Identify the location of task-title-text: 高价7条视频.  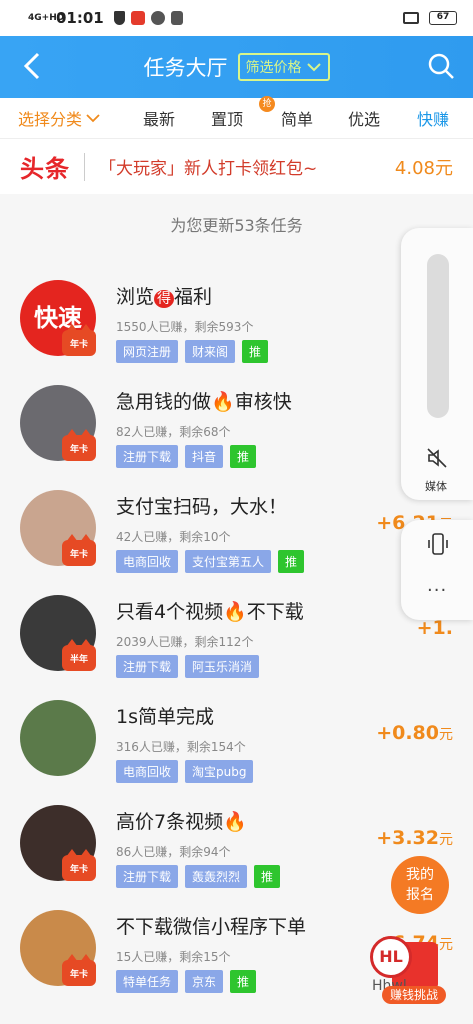
(170, 822).